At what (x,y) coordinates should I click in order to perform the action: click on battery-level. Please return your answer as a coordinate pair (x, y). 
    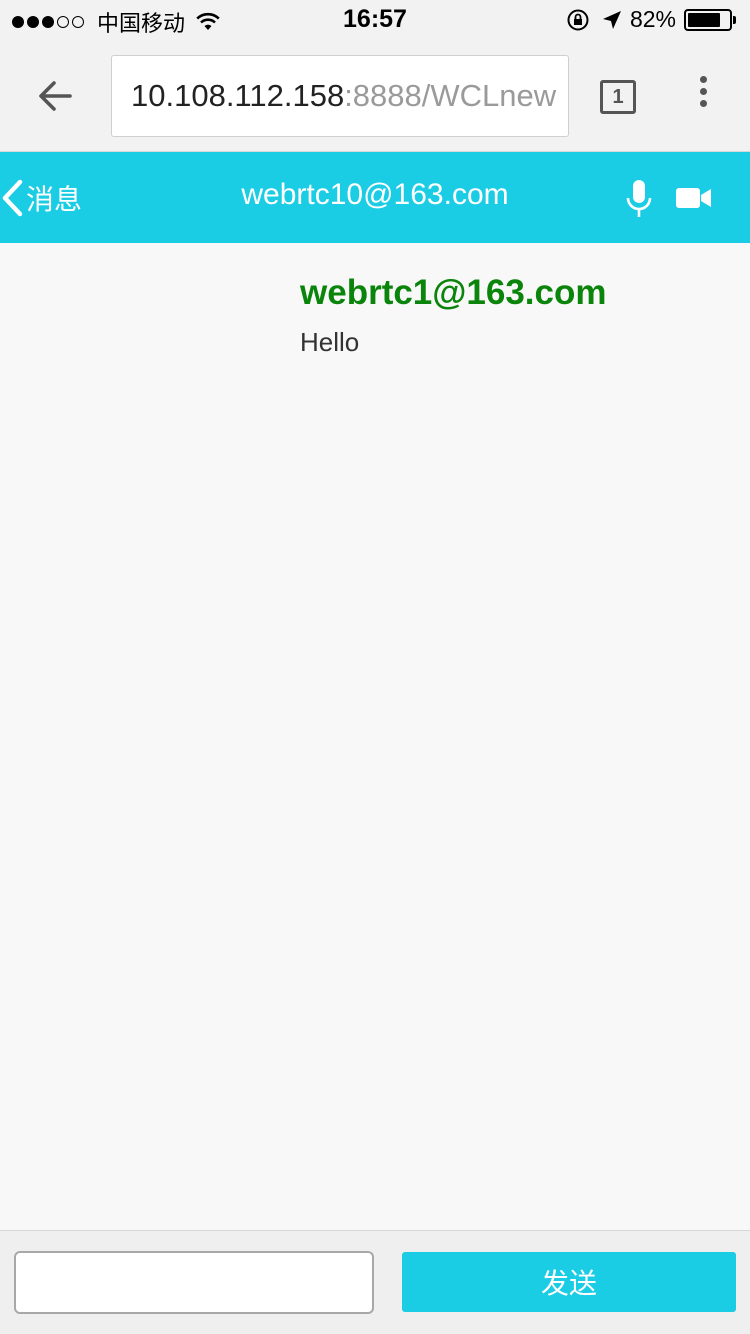
    Looking at the image, I should click on (704, 19).